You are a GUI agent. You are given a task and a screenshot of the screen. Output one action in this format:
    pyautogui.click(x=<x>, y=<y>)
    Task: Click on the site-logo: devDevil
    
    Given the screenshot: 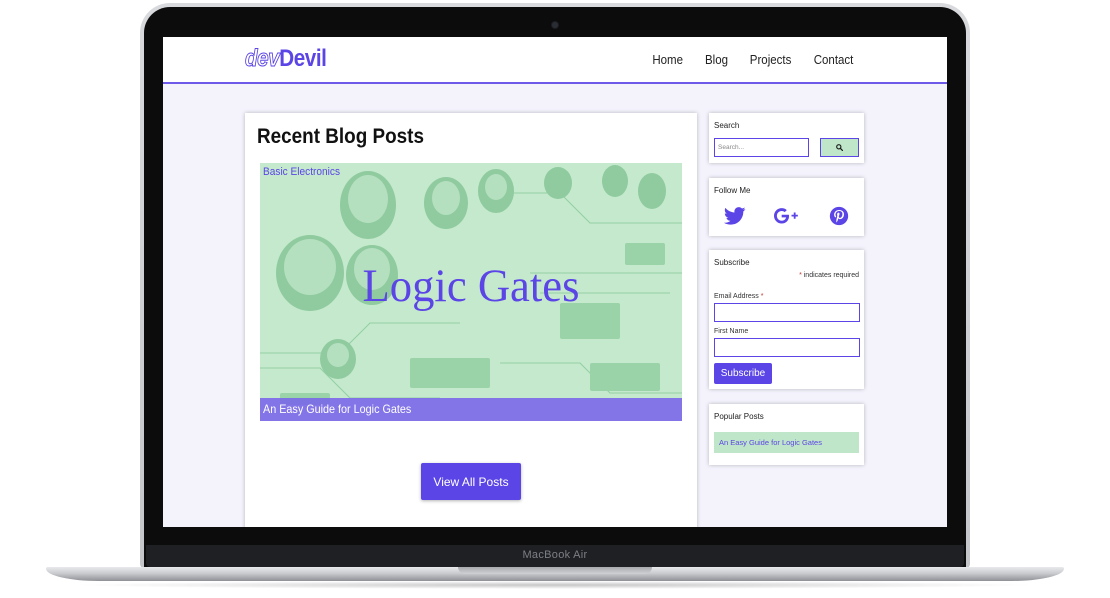 What is the action you would take?
    pyautogui.click(x=286, y=59)
    